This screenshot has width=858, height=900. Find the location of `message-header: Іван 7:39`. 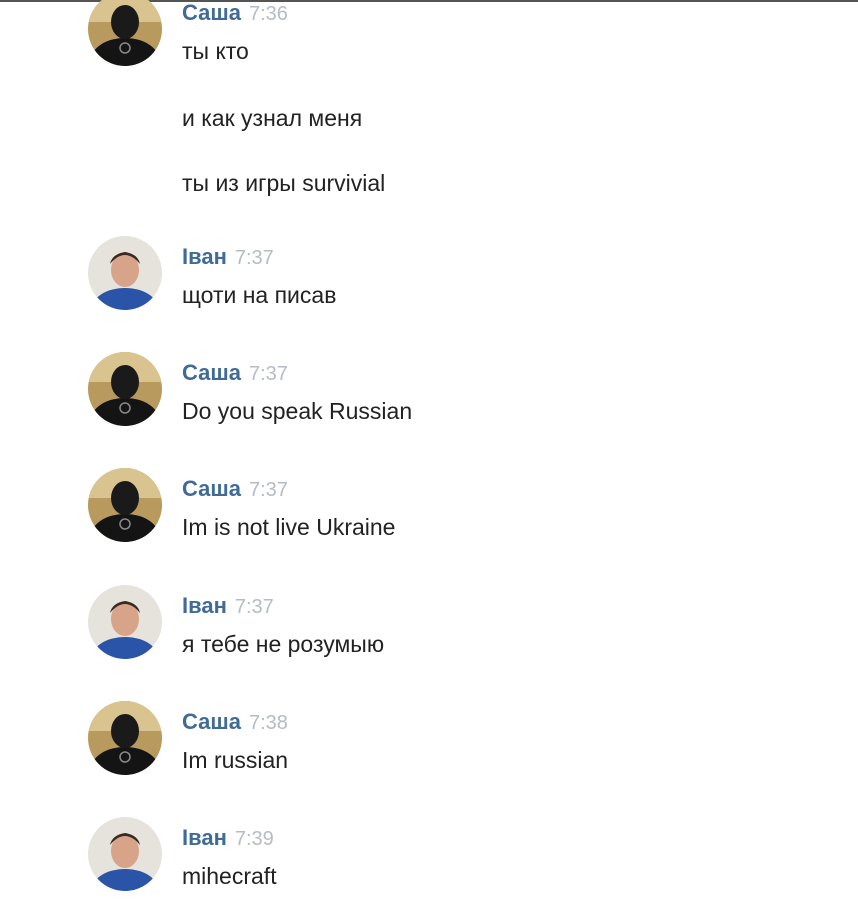

message-header: Іван 7:39 is located at coordinates (228, 838).